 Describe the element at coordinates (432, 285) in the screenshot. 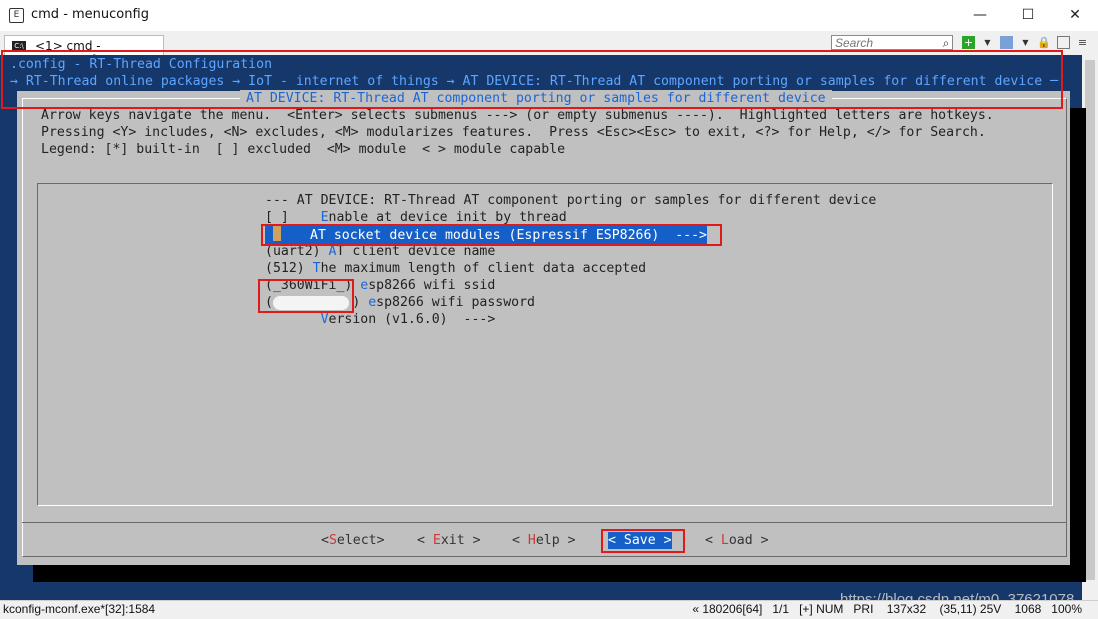

I see `menu-item-label: sp8266 wifi ssid` at that location.